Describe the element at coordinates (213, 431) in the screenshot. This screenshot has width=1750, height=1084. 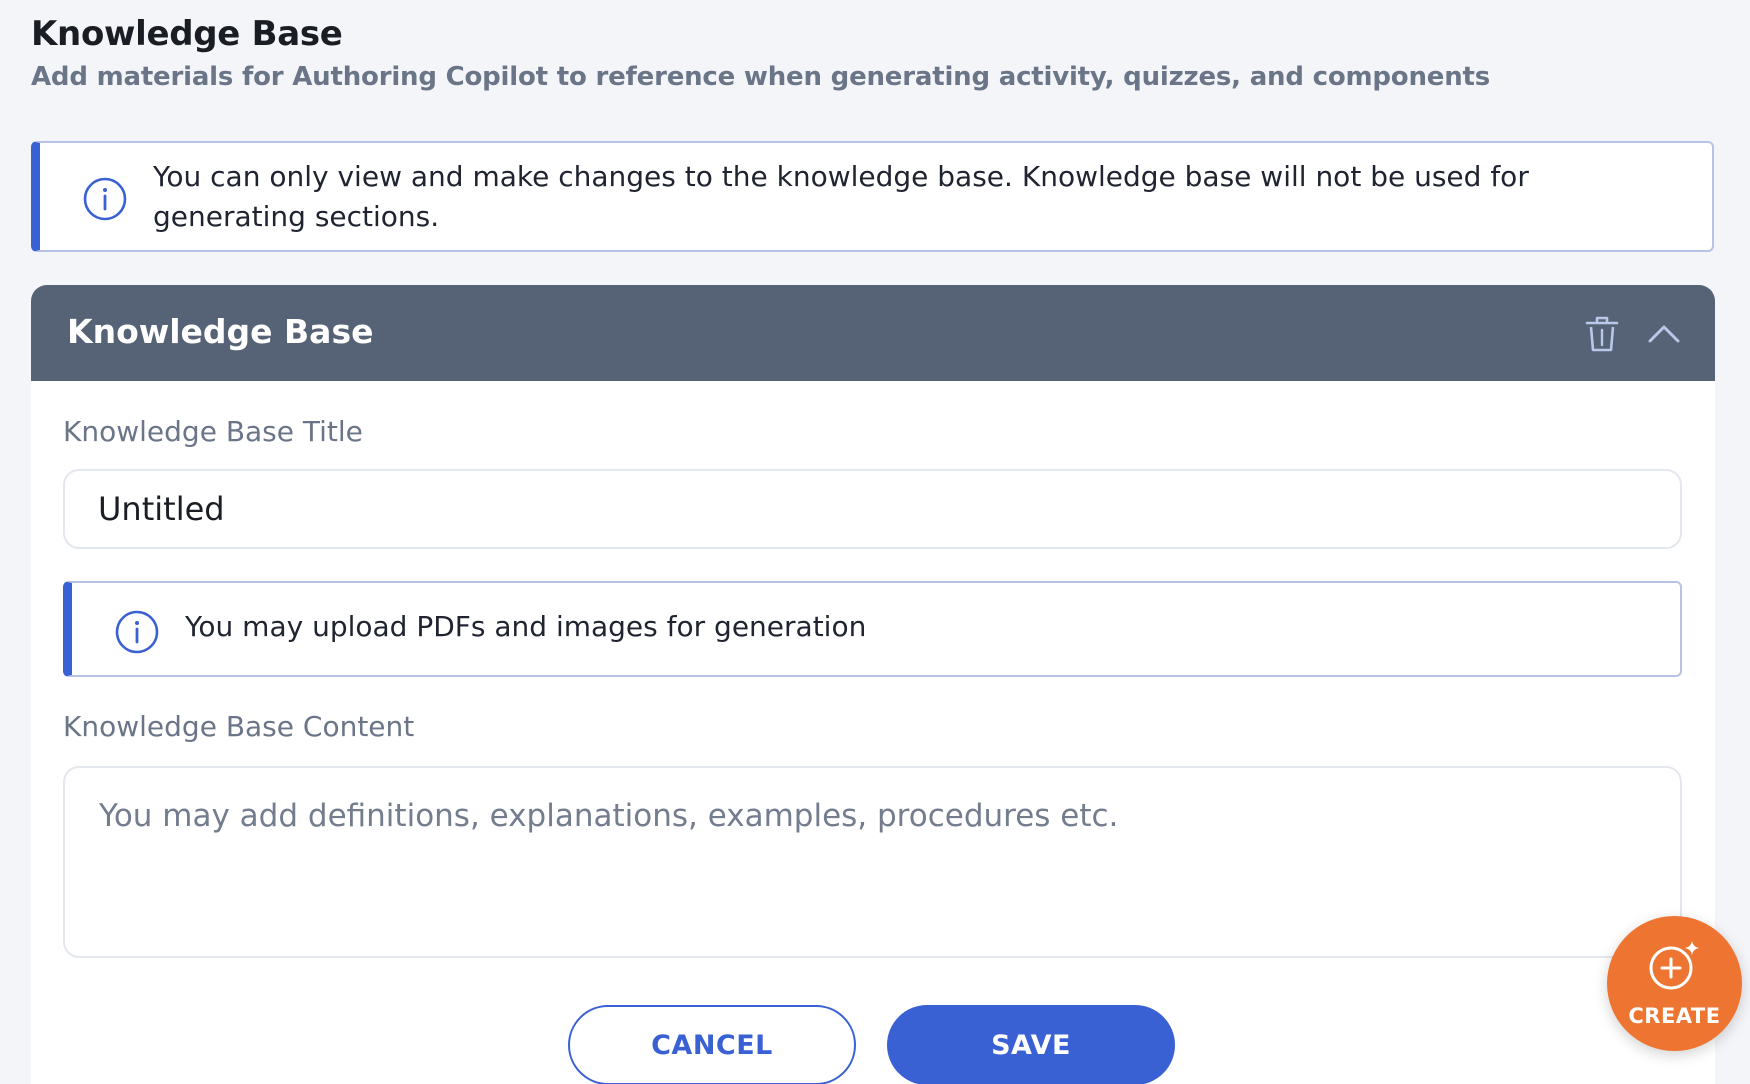
I see `title-field-label: Knowledge Base Title` at that location.